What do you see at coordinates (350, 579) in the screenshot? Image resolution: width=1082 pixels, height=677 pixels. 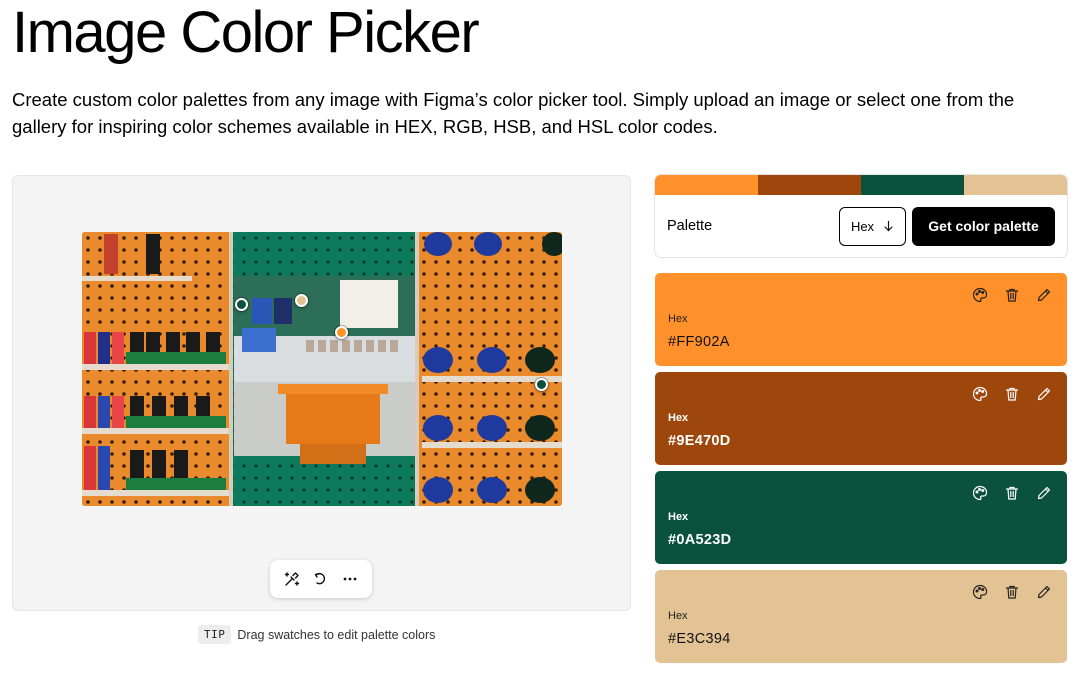 I see `more-icon` at bounding box center [350, 579].